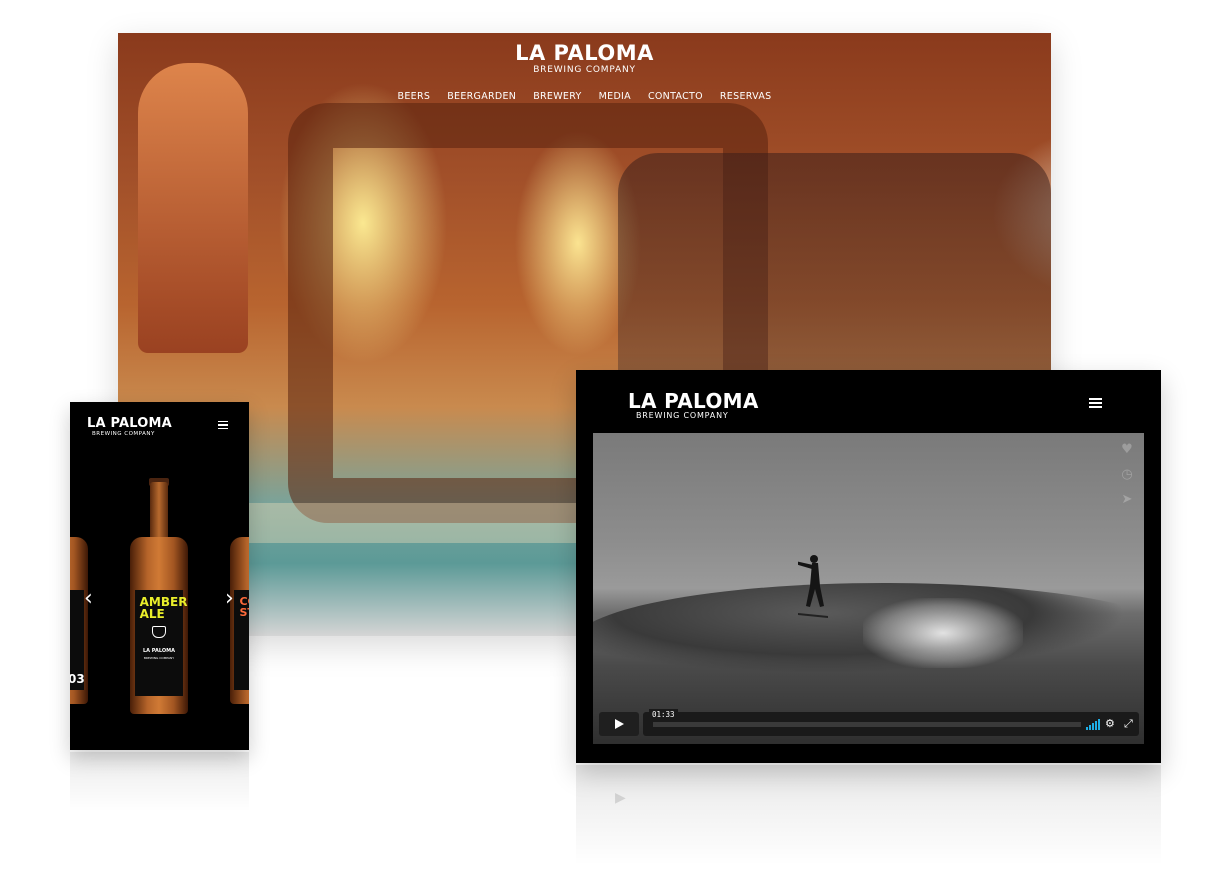  Describe the element at coordinates (158, 651) in the screenshot. I see `label-brand: LA PALOMA` at that location.